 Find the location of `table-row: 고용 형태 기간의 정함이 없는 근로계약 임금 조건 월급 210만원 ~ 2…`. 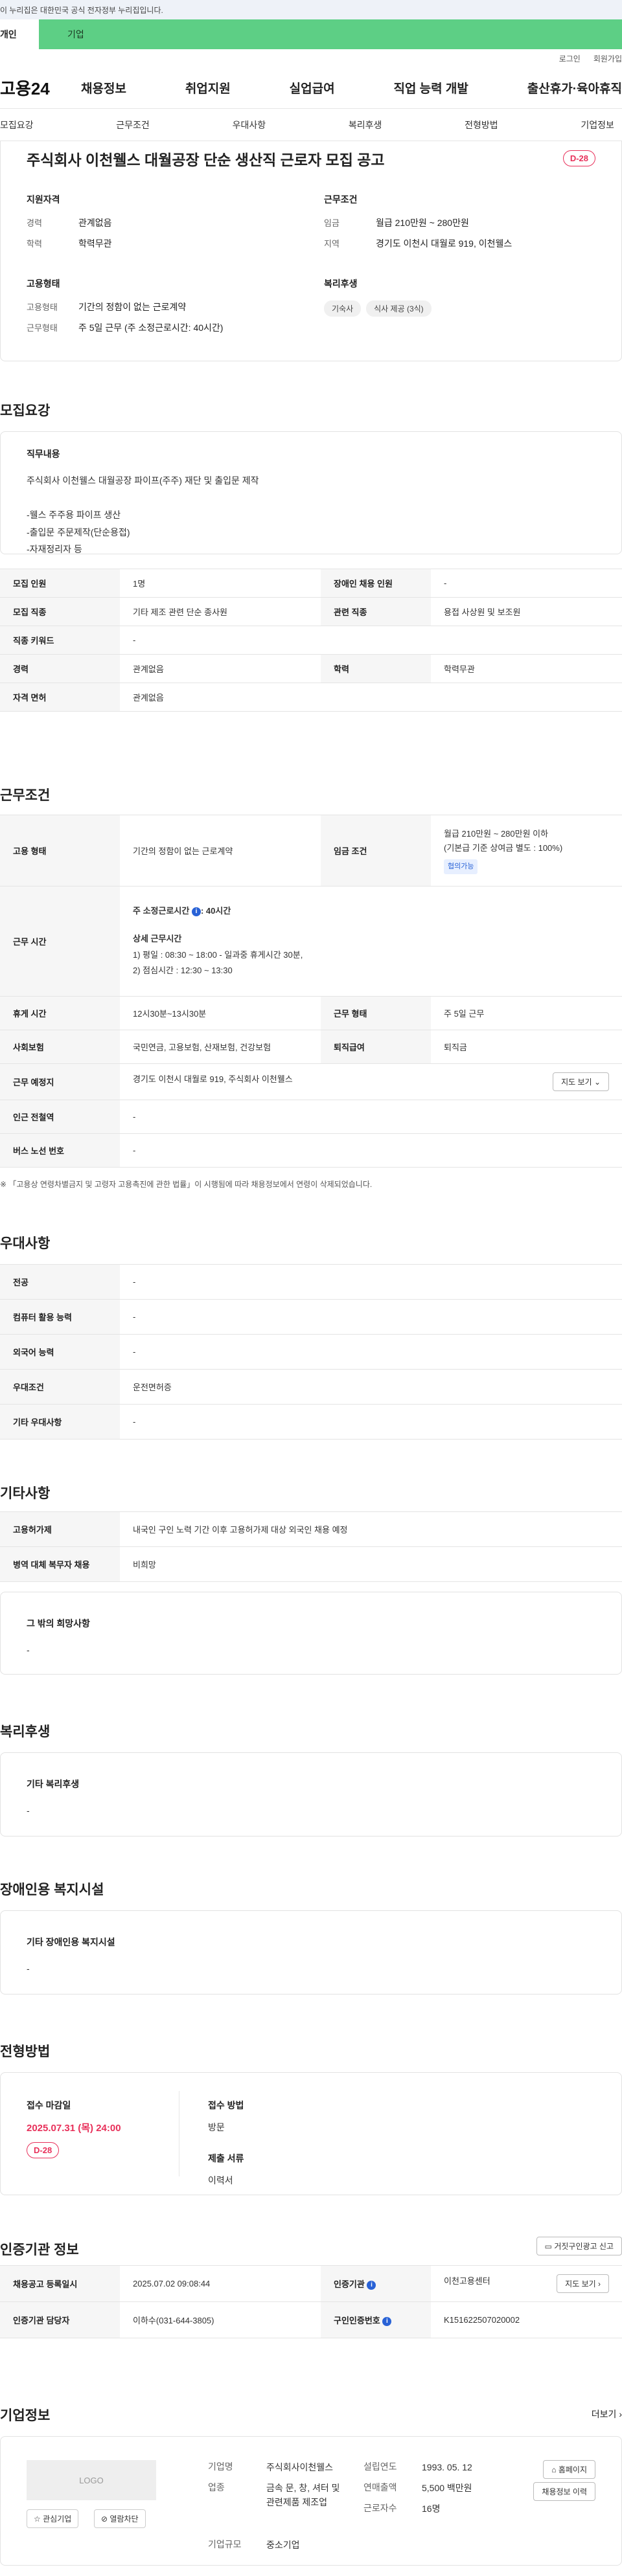

table-row: 고용 형태 기간의 정함이 없는 근로계약 임금 조건 월급 210만원 ~ 2… is located at coordinates (311, 851).